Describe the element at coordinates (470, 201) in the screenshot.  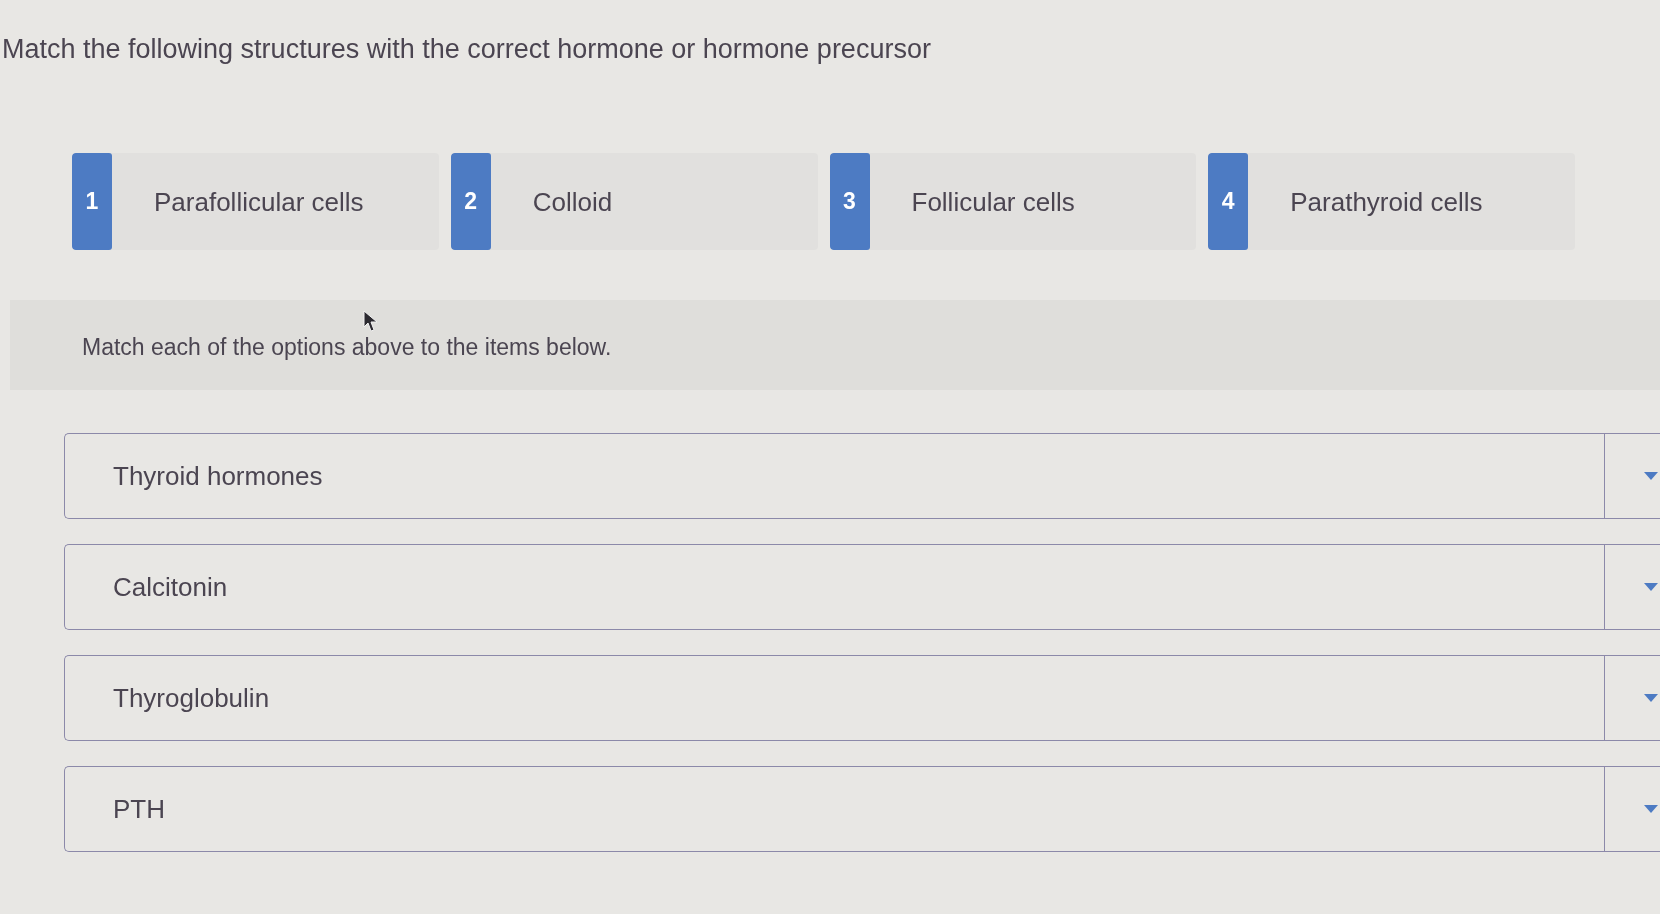
I see `number-tab: 2` at that location.